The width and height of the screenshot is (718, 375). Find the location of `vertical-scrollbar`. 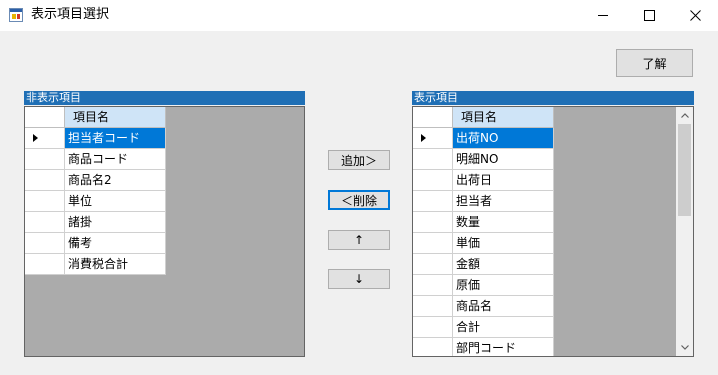

vertical-scrollbar is located at coordinates (684, 231).